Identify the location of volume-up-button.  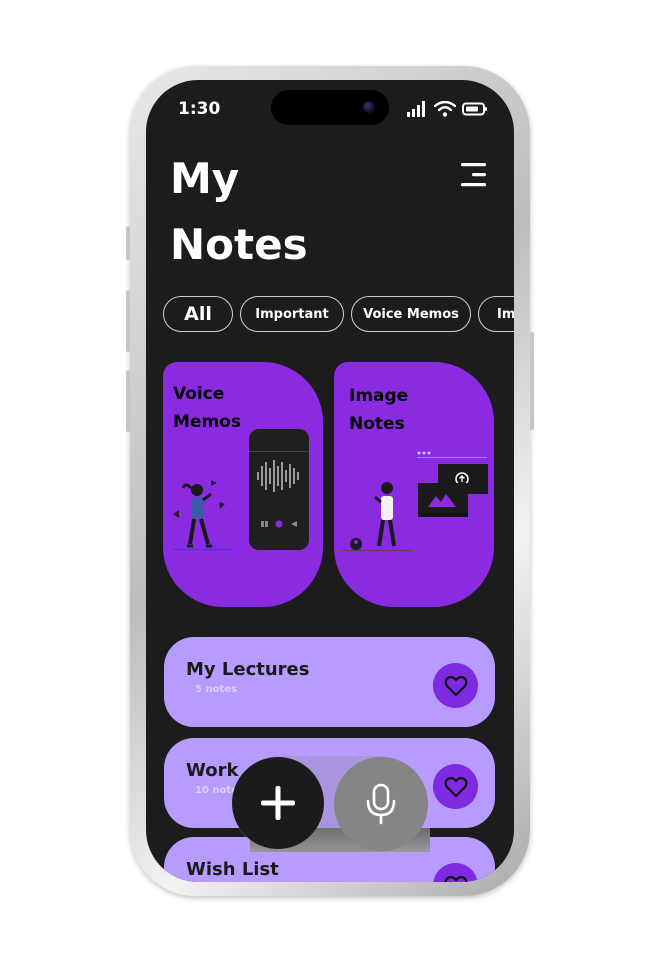
(128, 321).